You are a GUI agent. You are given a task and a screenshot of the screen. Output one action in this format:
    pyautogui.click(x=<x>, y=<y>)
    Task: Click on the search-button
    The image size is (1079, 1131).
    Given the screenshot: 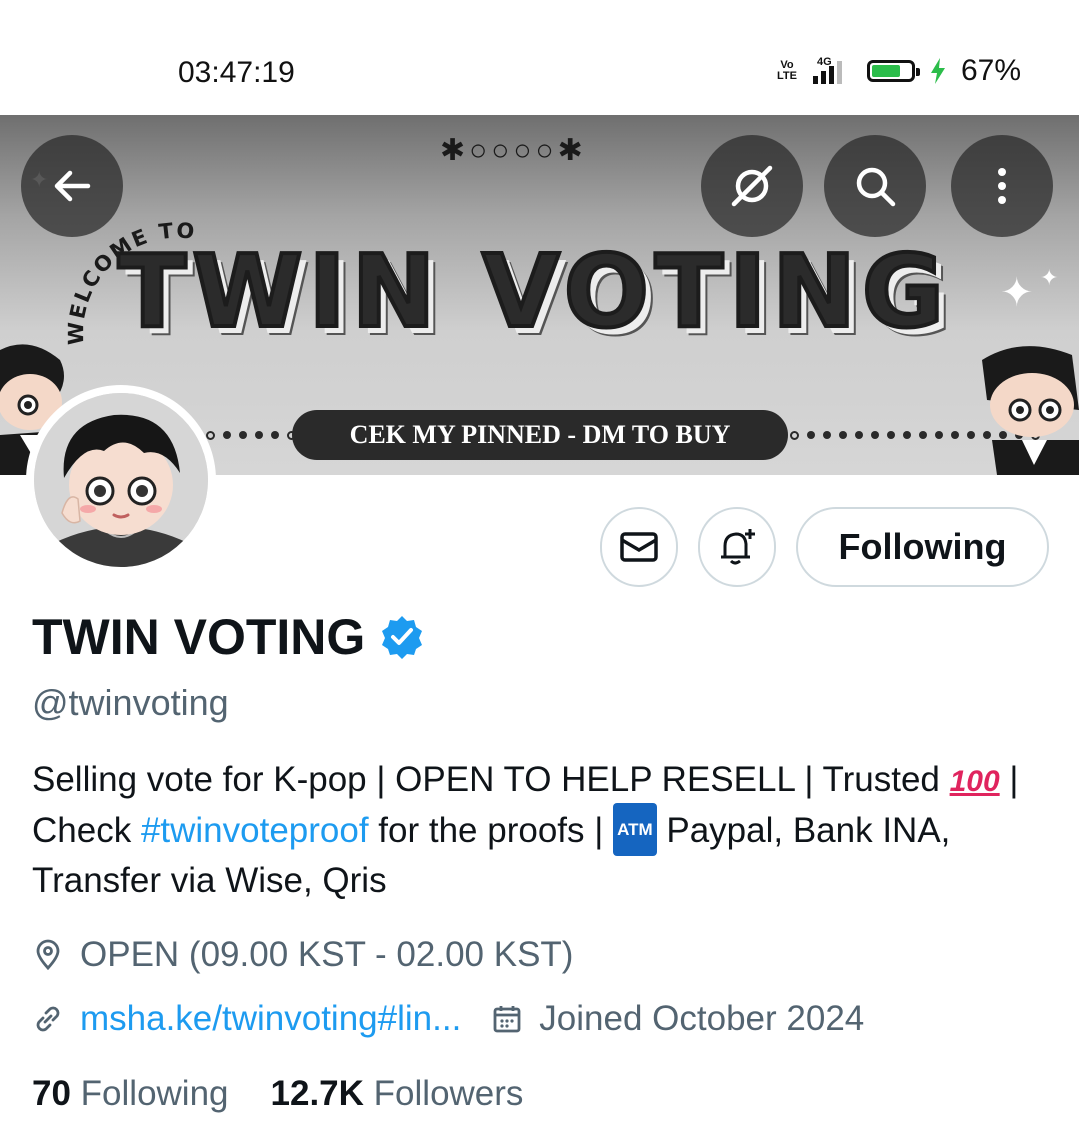 What is the action you would take?
    pyautogui.click(x=875, y=186)
    